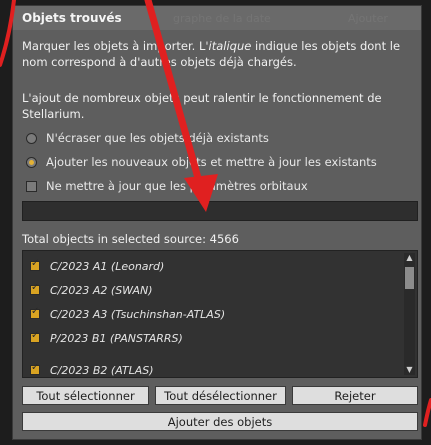 This screenshot has height=445, width=431. Describe the element at coordinates (220, 421) in the screenshot. I see `add-objects-button: Ajouter des objets` at that location.